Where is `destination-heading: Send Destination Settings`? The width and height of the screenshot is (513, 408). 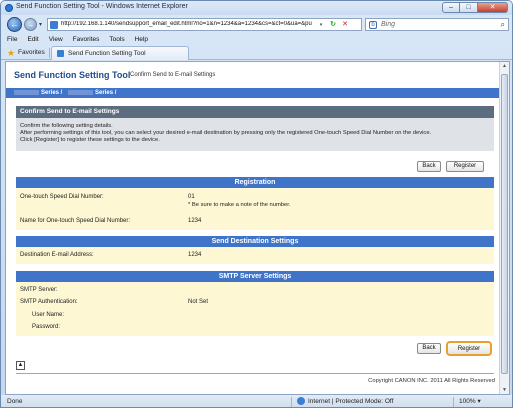 destination-heading: Send Destination Settings is located at coordinates (255, 241).